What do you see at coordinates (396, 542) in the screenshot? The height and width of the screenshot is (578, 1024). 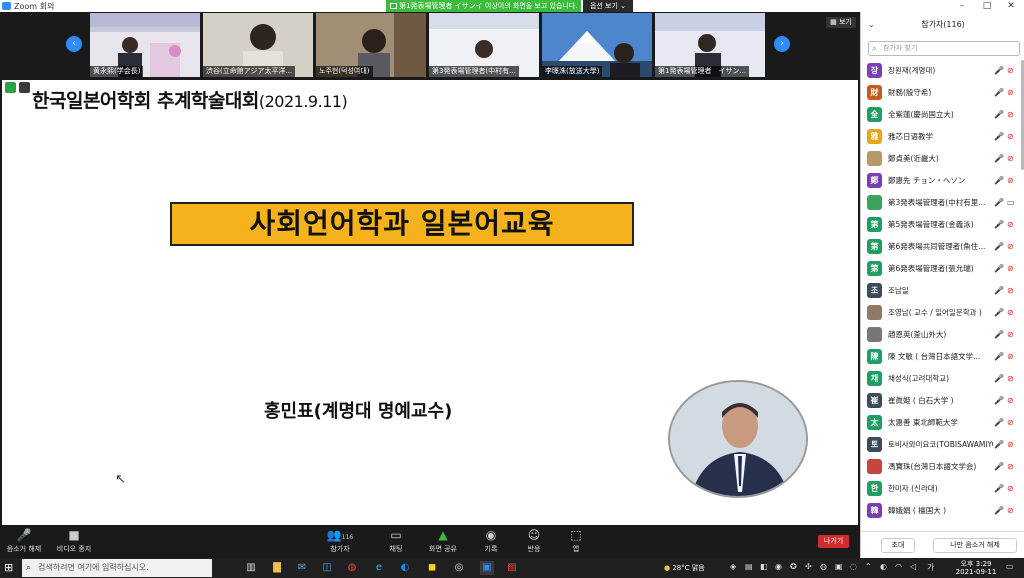 I see `chat-button: ▭ 채팅` at bounding box center [396, 542].